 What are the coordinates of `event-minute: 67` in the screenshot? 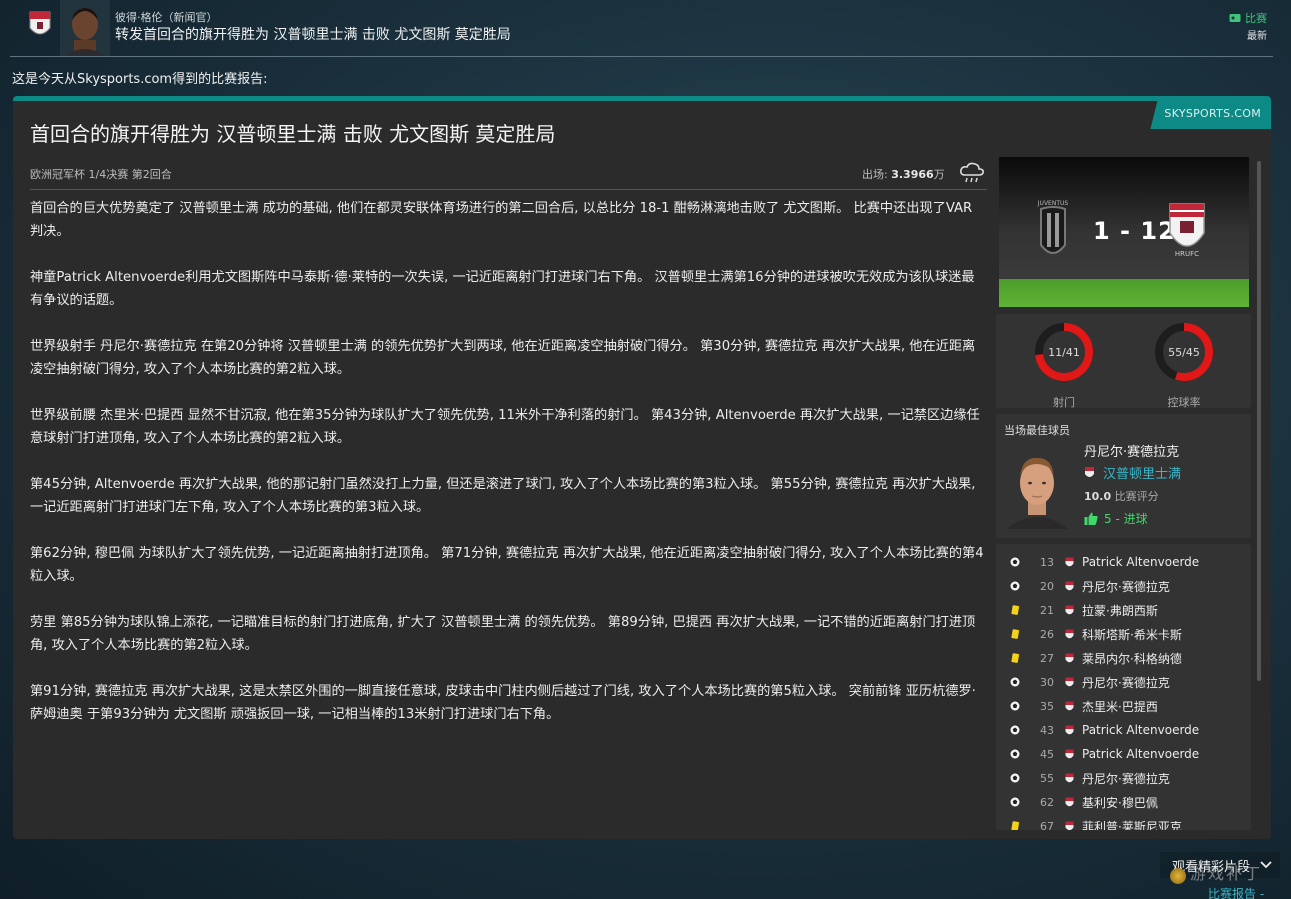 It's located at (1047, 825).